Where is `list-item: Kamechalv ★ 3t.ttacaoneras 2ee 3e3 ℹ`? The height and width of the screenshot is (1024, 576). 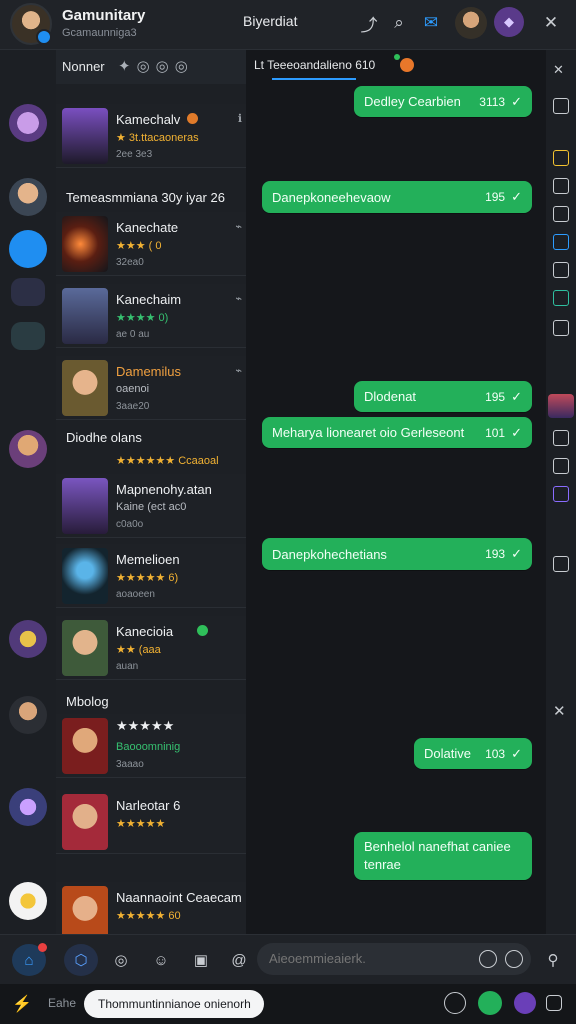 list-item: Kamechalv ★ 3t.ttacaoneras 2ee 3e3 ℹ is located at coordinates (151, 136).